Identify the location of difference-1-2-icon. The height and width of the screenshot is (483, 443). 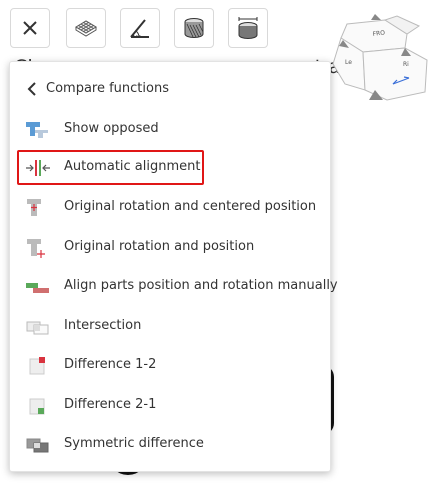
(37, 366).